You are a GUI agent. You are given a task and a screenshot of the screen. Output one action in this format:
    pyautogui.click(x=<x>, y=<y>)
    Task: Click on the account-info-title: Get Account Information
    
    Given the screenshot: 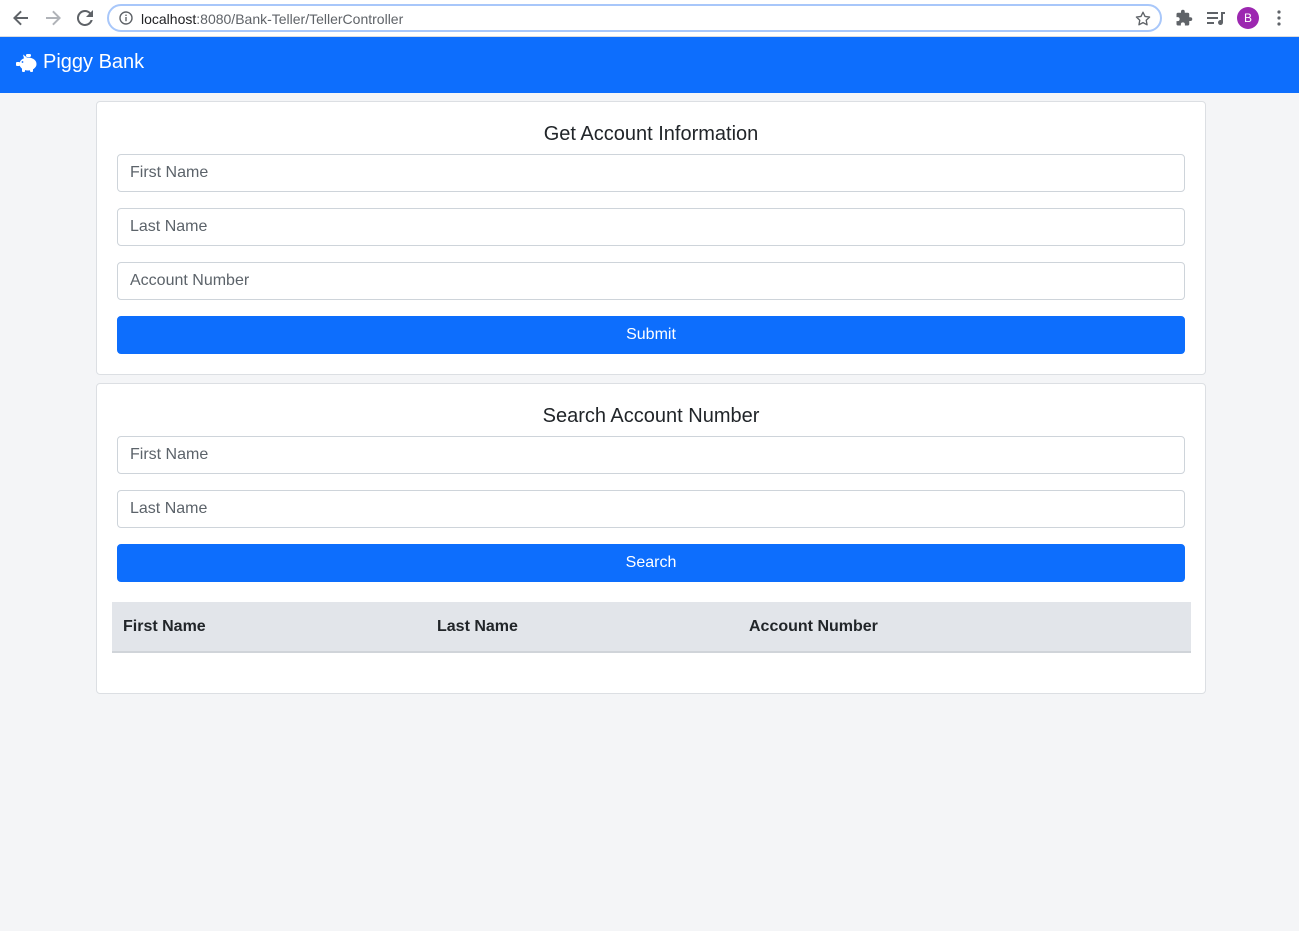 What is the action you would take?
    pyautogui.click(x=651, y=134)
    